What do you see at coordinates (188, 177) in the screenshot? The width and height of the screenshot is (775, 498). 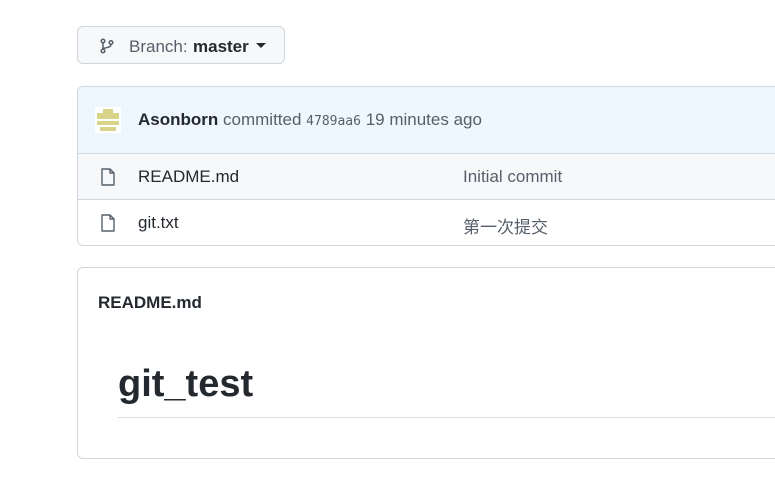 I see `file-name-link: README.md` at bounding box center [188, 177].